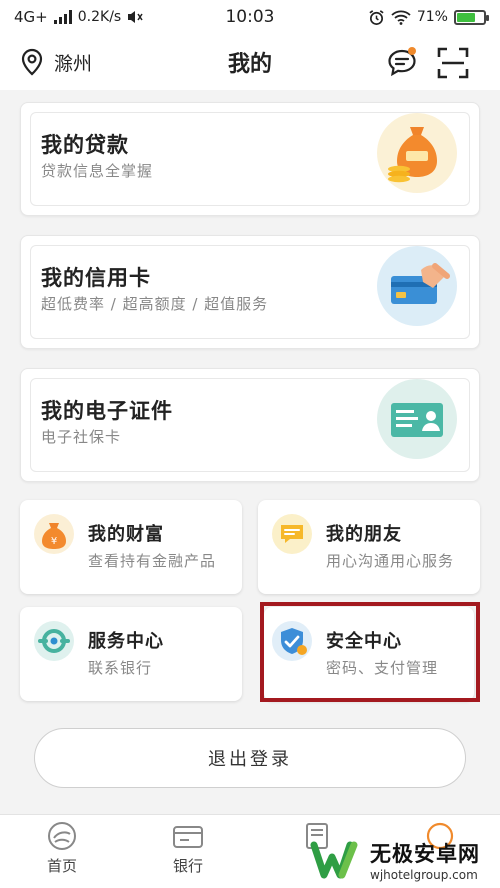 Image resolution: width=500 pixels, height=888 pixels. What do you see at coordinates (250, 758) in the screenshot?
I see `logout-button: 退出登录` at bounding box center [250, 758].